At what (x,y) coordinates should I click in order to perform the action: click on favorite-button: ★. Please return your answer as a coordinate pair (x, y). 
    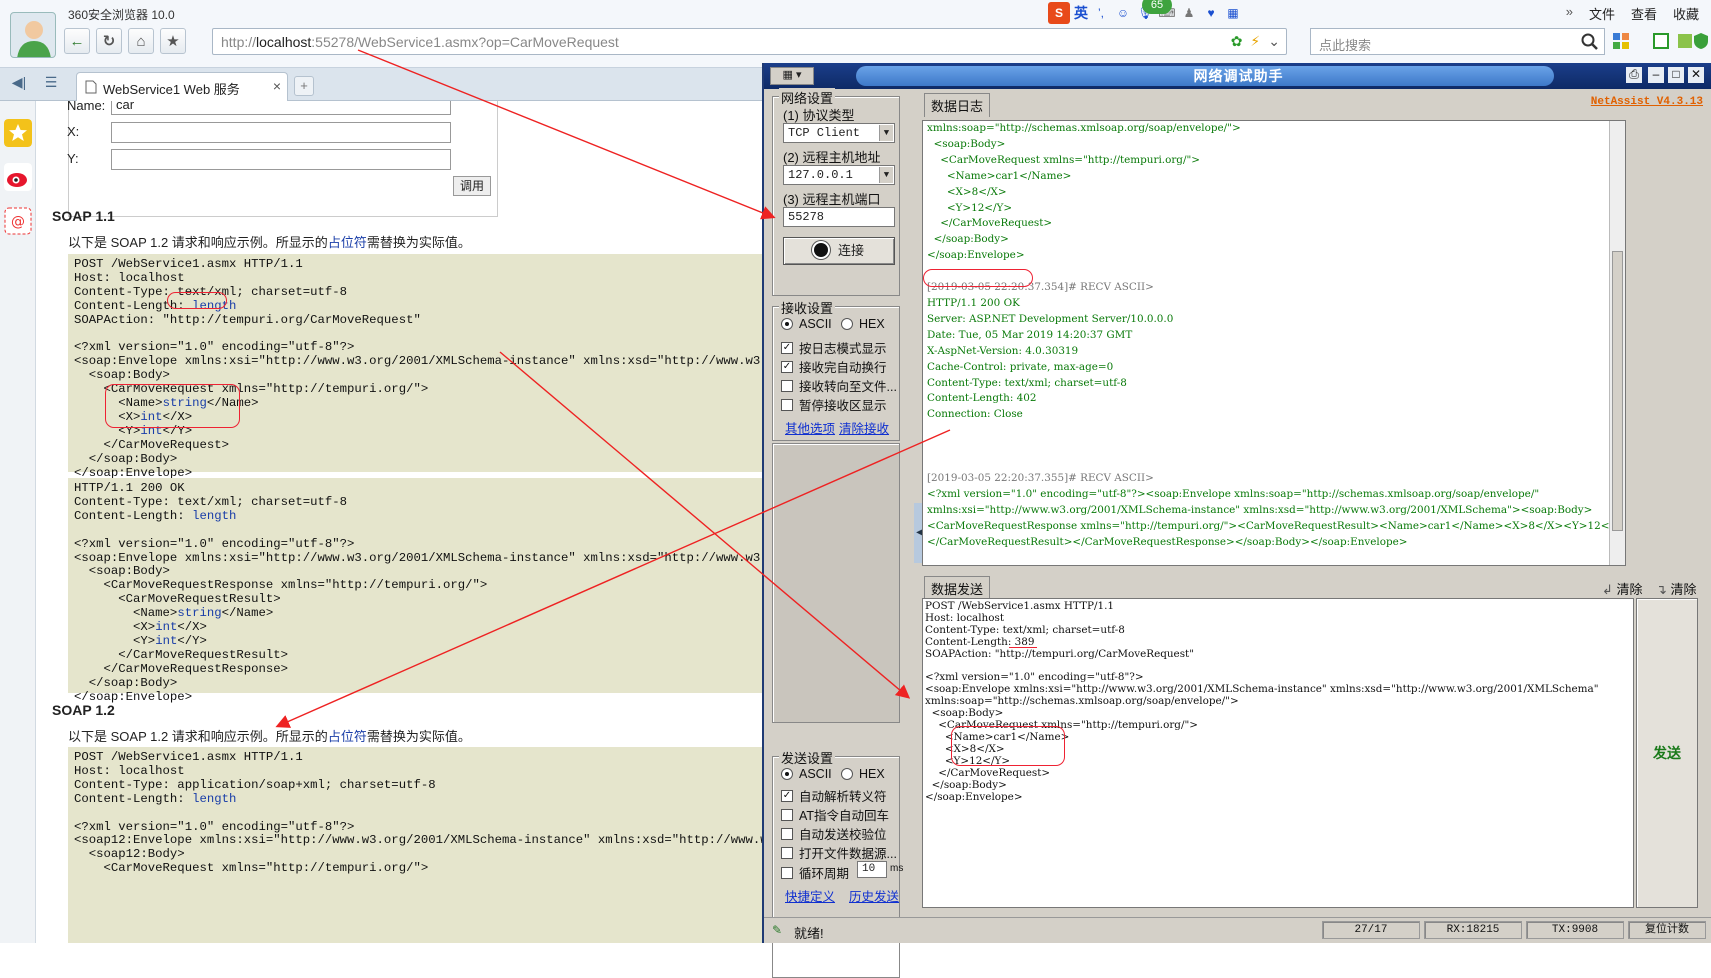
    Looking at the image, I should click on (173, 41).